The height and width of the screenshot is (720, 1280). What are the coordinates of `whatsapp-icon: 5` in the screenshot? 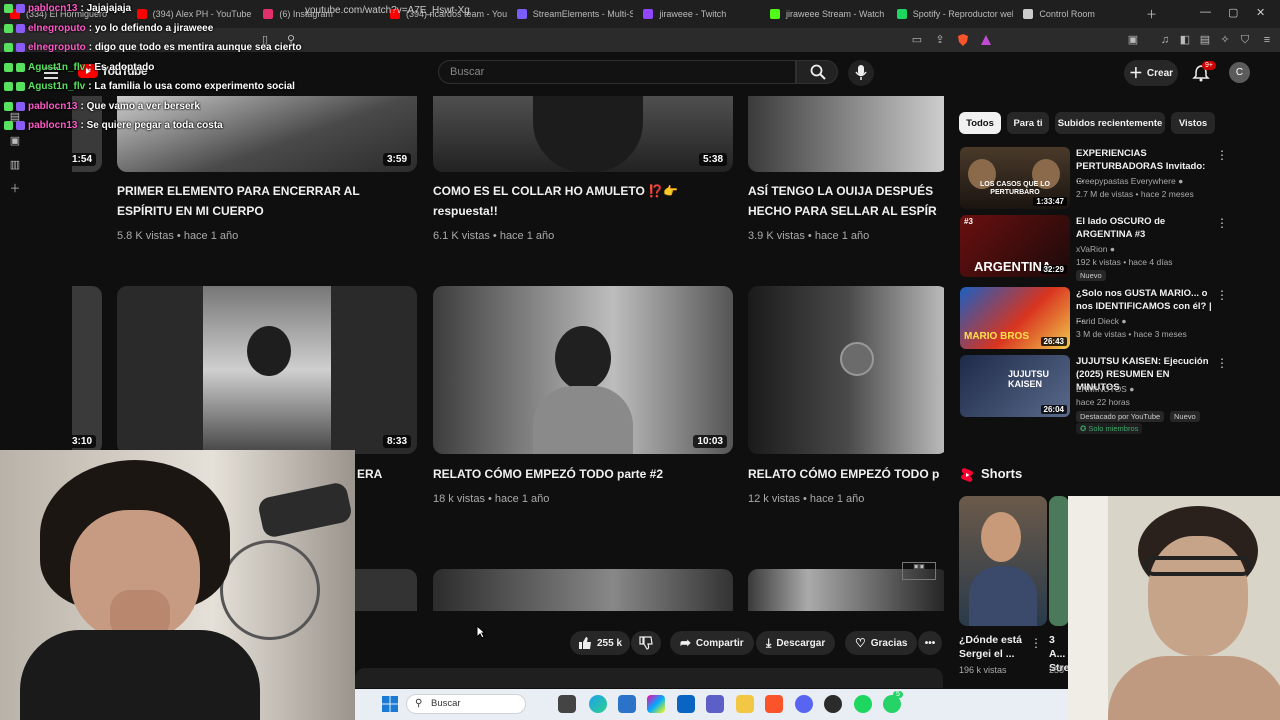 It's located at (893, 702).